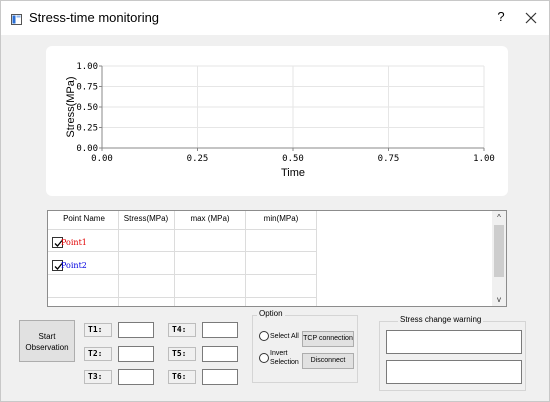 The height and width of the screenshot is (402, 550). What do you see at coordinates (220, 330) in the screenshot?
I see `t4-input` at bounding box center [220, 330].